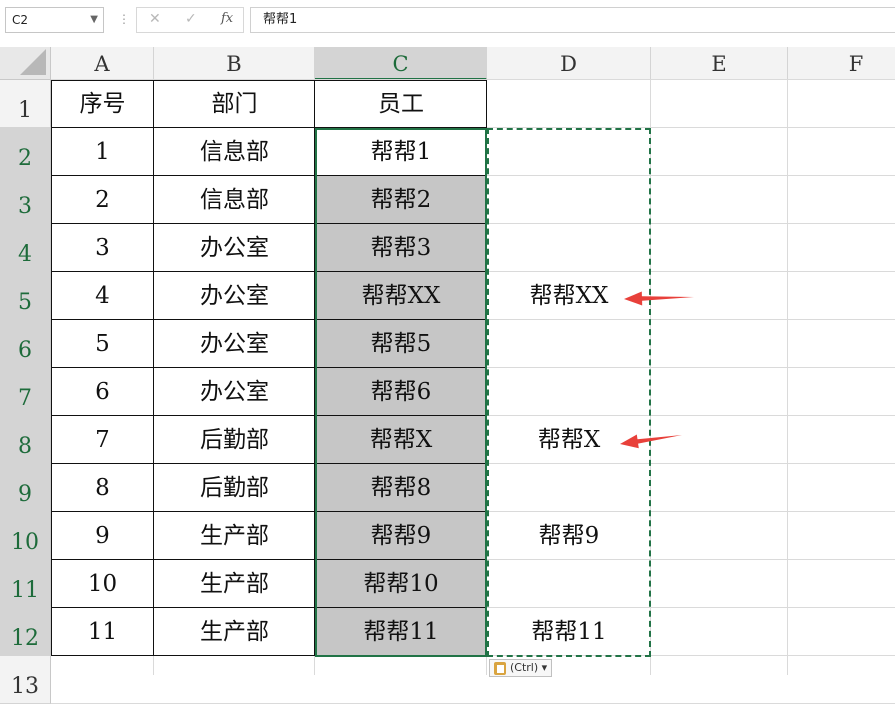 This screenshot has width=895, height=704. What do you see at coordinates (234, 104) in the screenshot?
I see `header-cell: 部门` at bounding box center [234, 104].